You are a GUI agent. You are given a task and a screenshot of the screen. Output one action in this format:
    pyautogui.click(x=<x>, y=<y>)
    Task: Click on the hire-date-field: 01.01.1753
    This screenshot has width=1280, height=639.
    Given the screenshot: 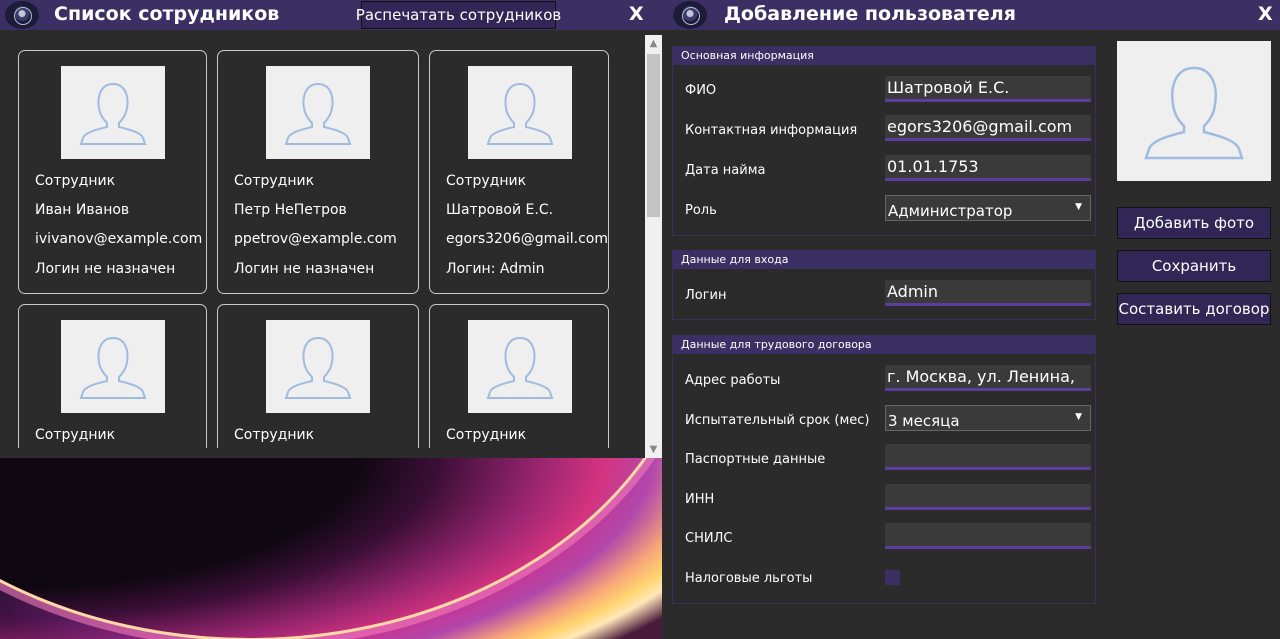 What is the action you would take?
    pyautogui.click(x=988, y=168)
    